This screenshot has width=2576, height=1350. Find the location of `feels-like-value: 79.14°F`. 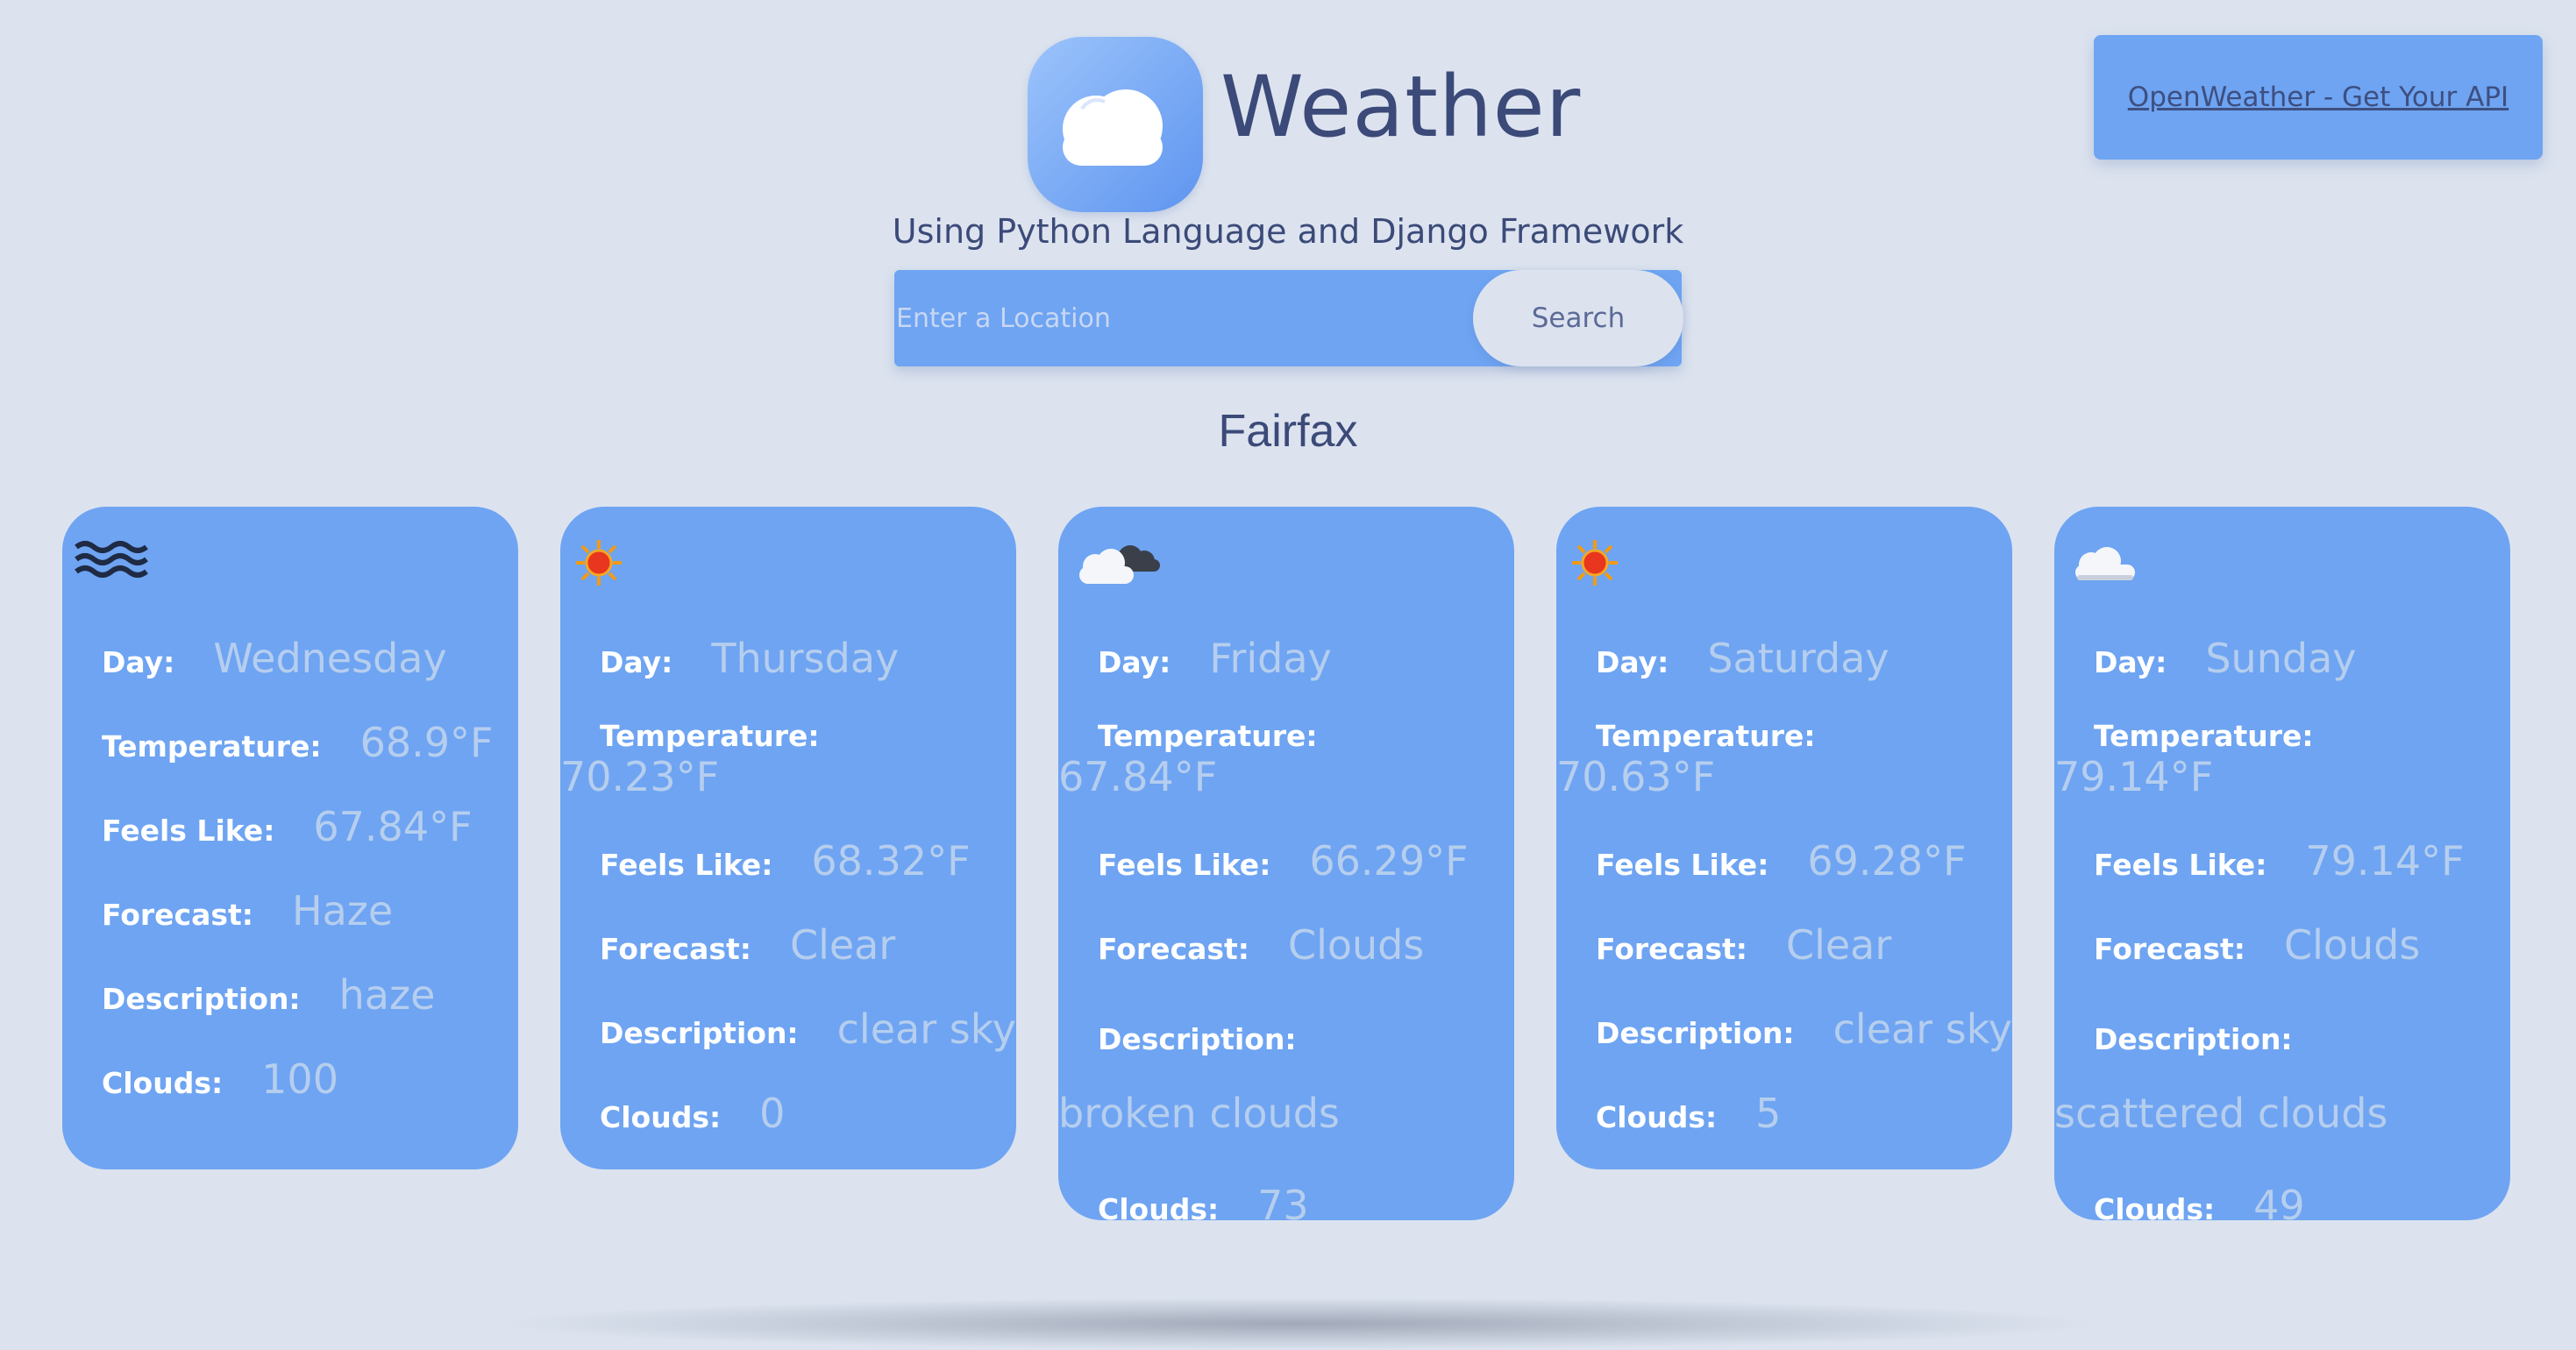

feels-like-value: 79.14°F is located at coordinates (2385, 861).